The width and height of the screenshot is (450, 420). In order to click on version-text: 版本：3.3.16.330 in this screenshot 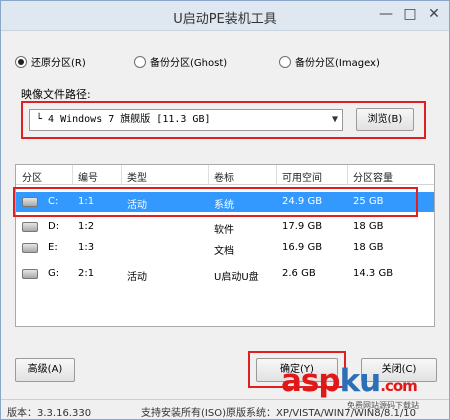, I will do `click(49, 413)`.